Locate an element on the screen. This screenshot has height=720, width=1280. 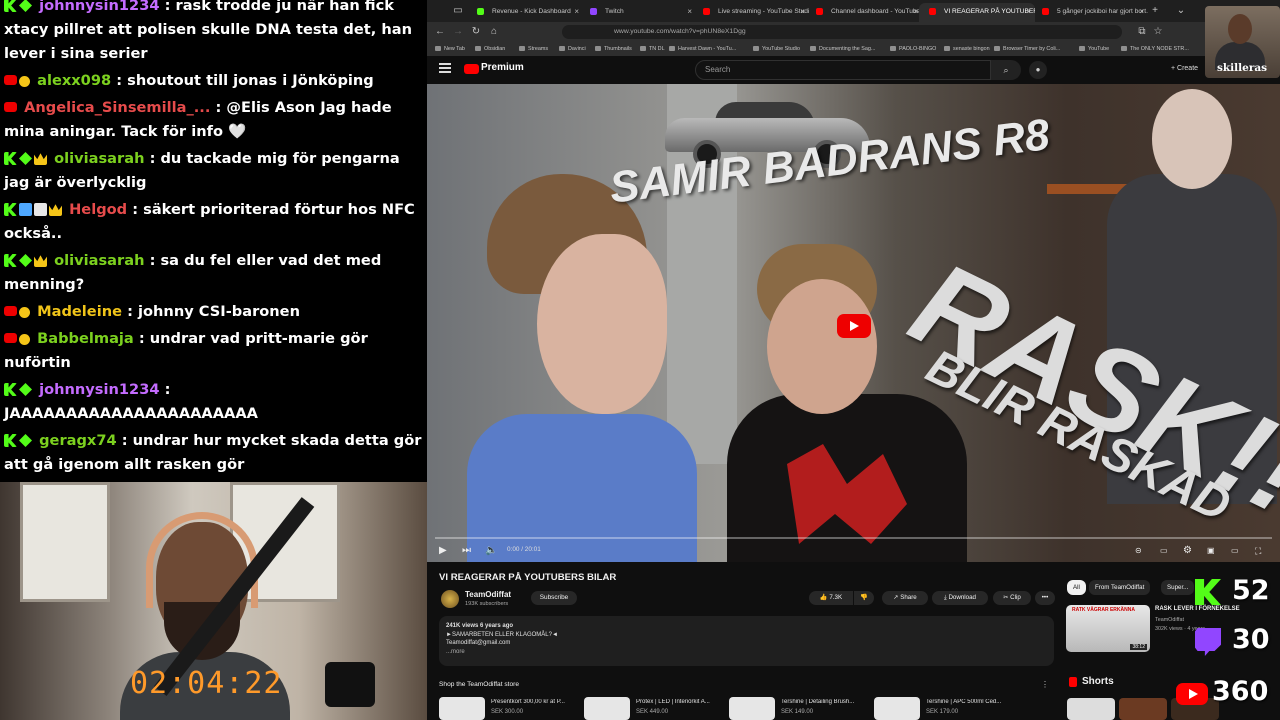
store-product: Tershine | APC 500ml Ced... SEK 179.00 is located at coordinates (944, 708).